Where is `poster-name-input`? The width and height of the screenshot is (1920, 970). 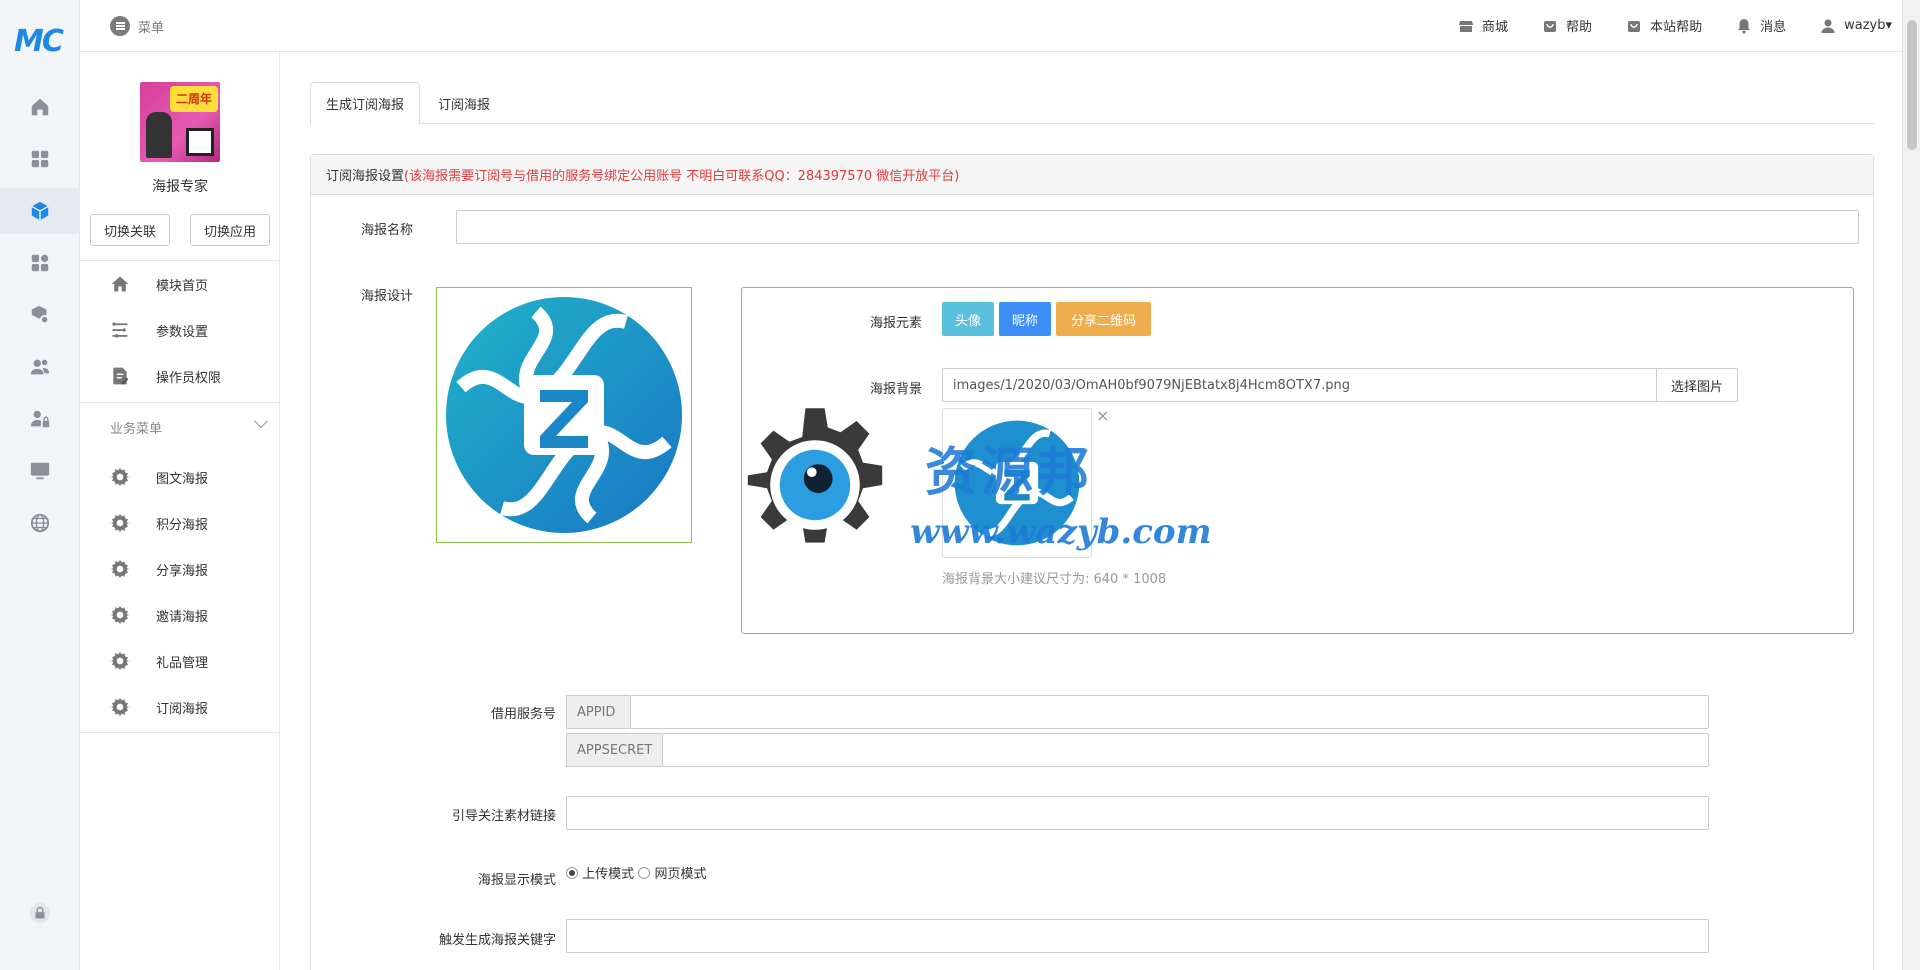
poster-name-input is located at coordinates (1157, 227).